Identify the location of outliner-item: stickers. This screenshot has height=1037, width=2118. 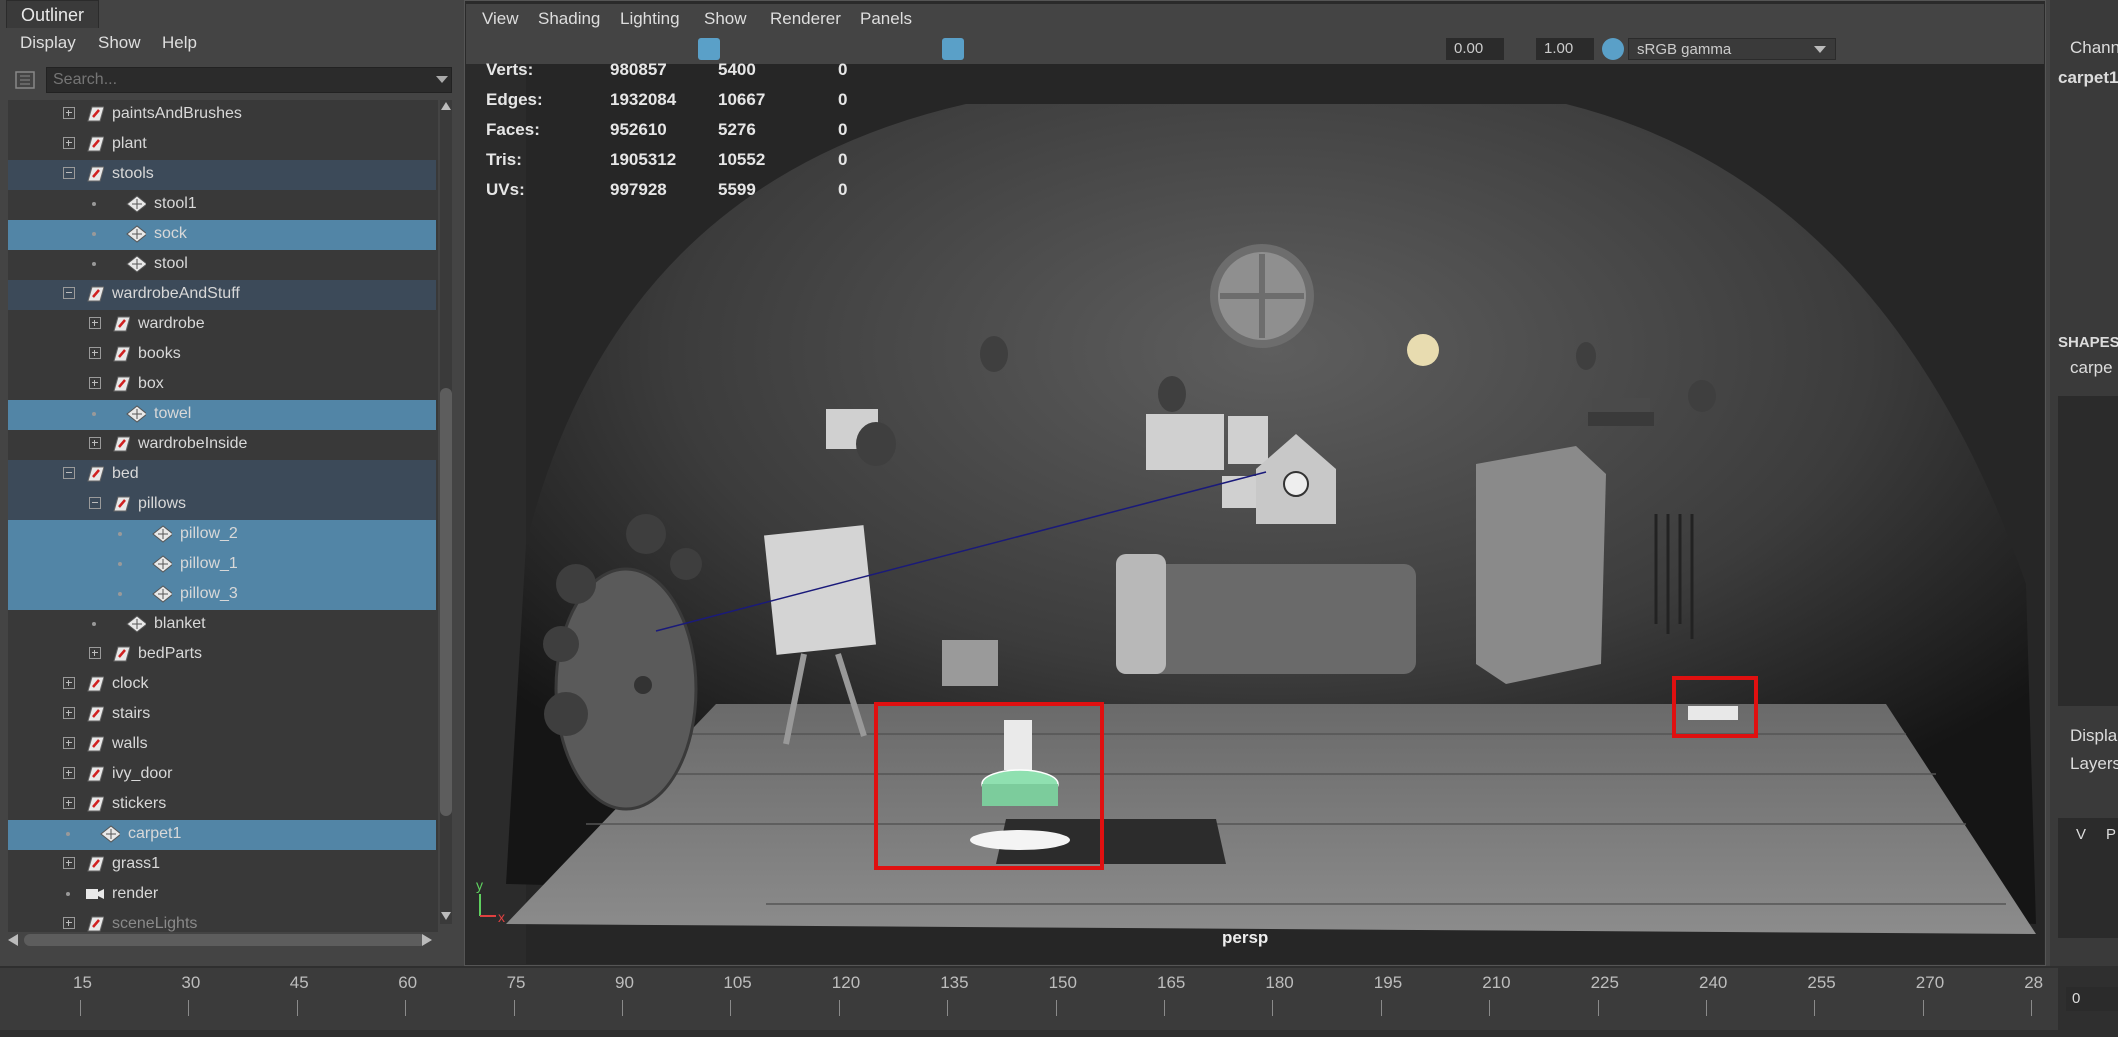
(222, 805).